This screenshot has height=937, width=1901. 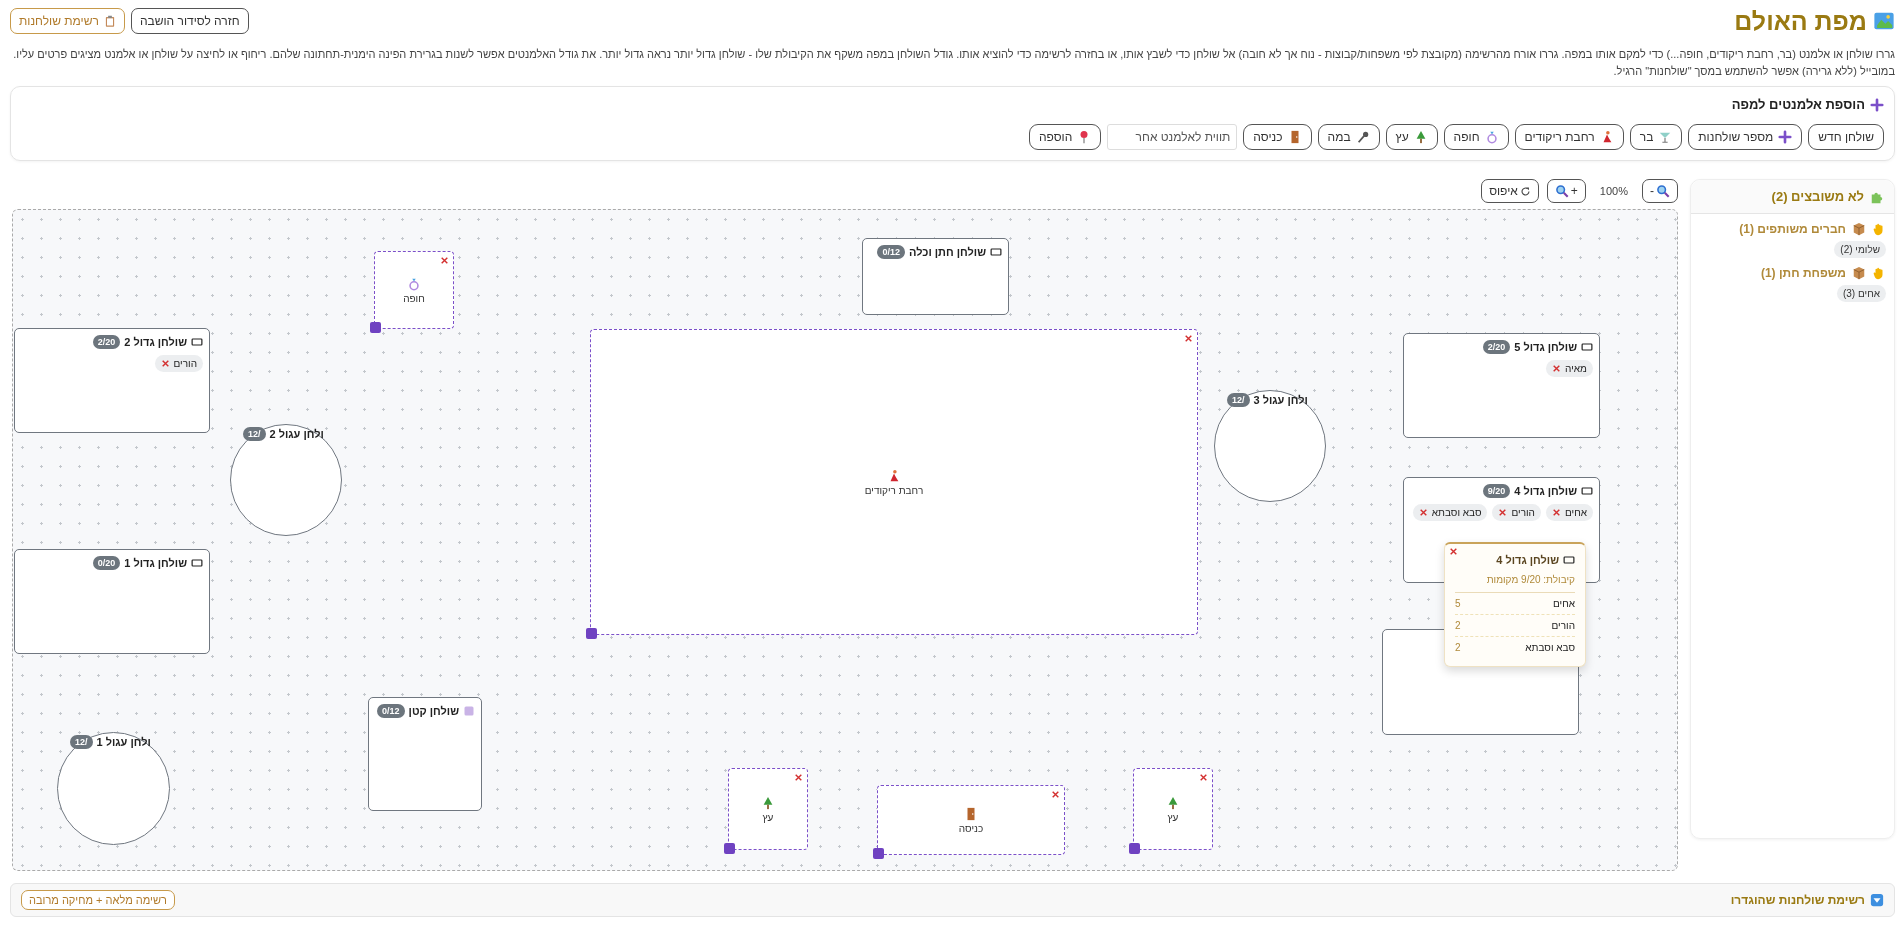 I want to click on table-name: שולחן גדול 4, so click(x=1545, y=491).